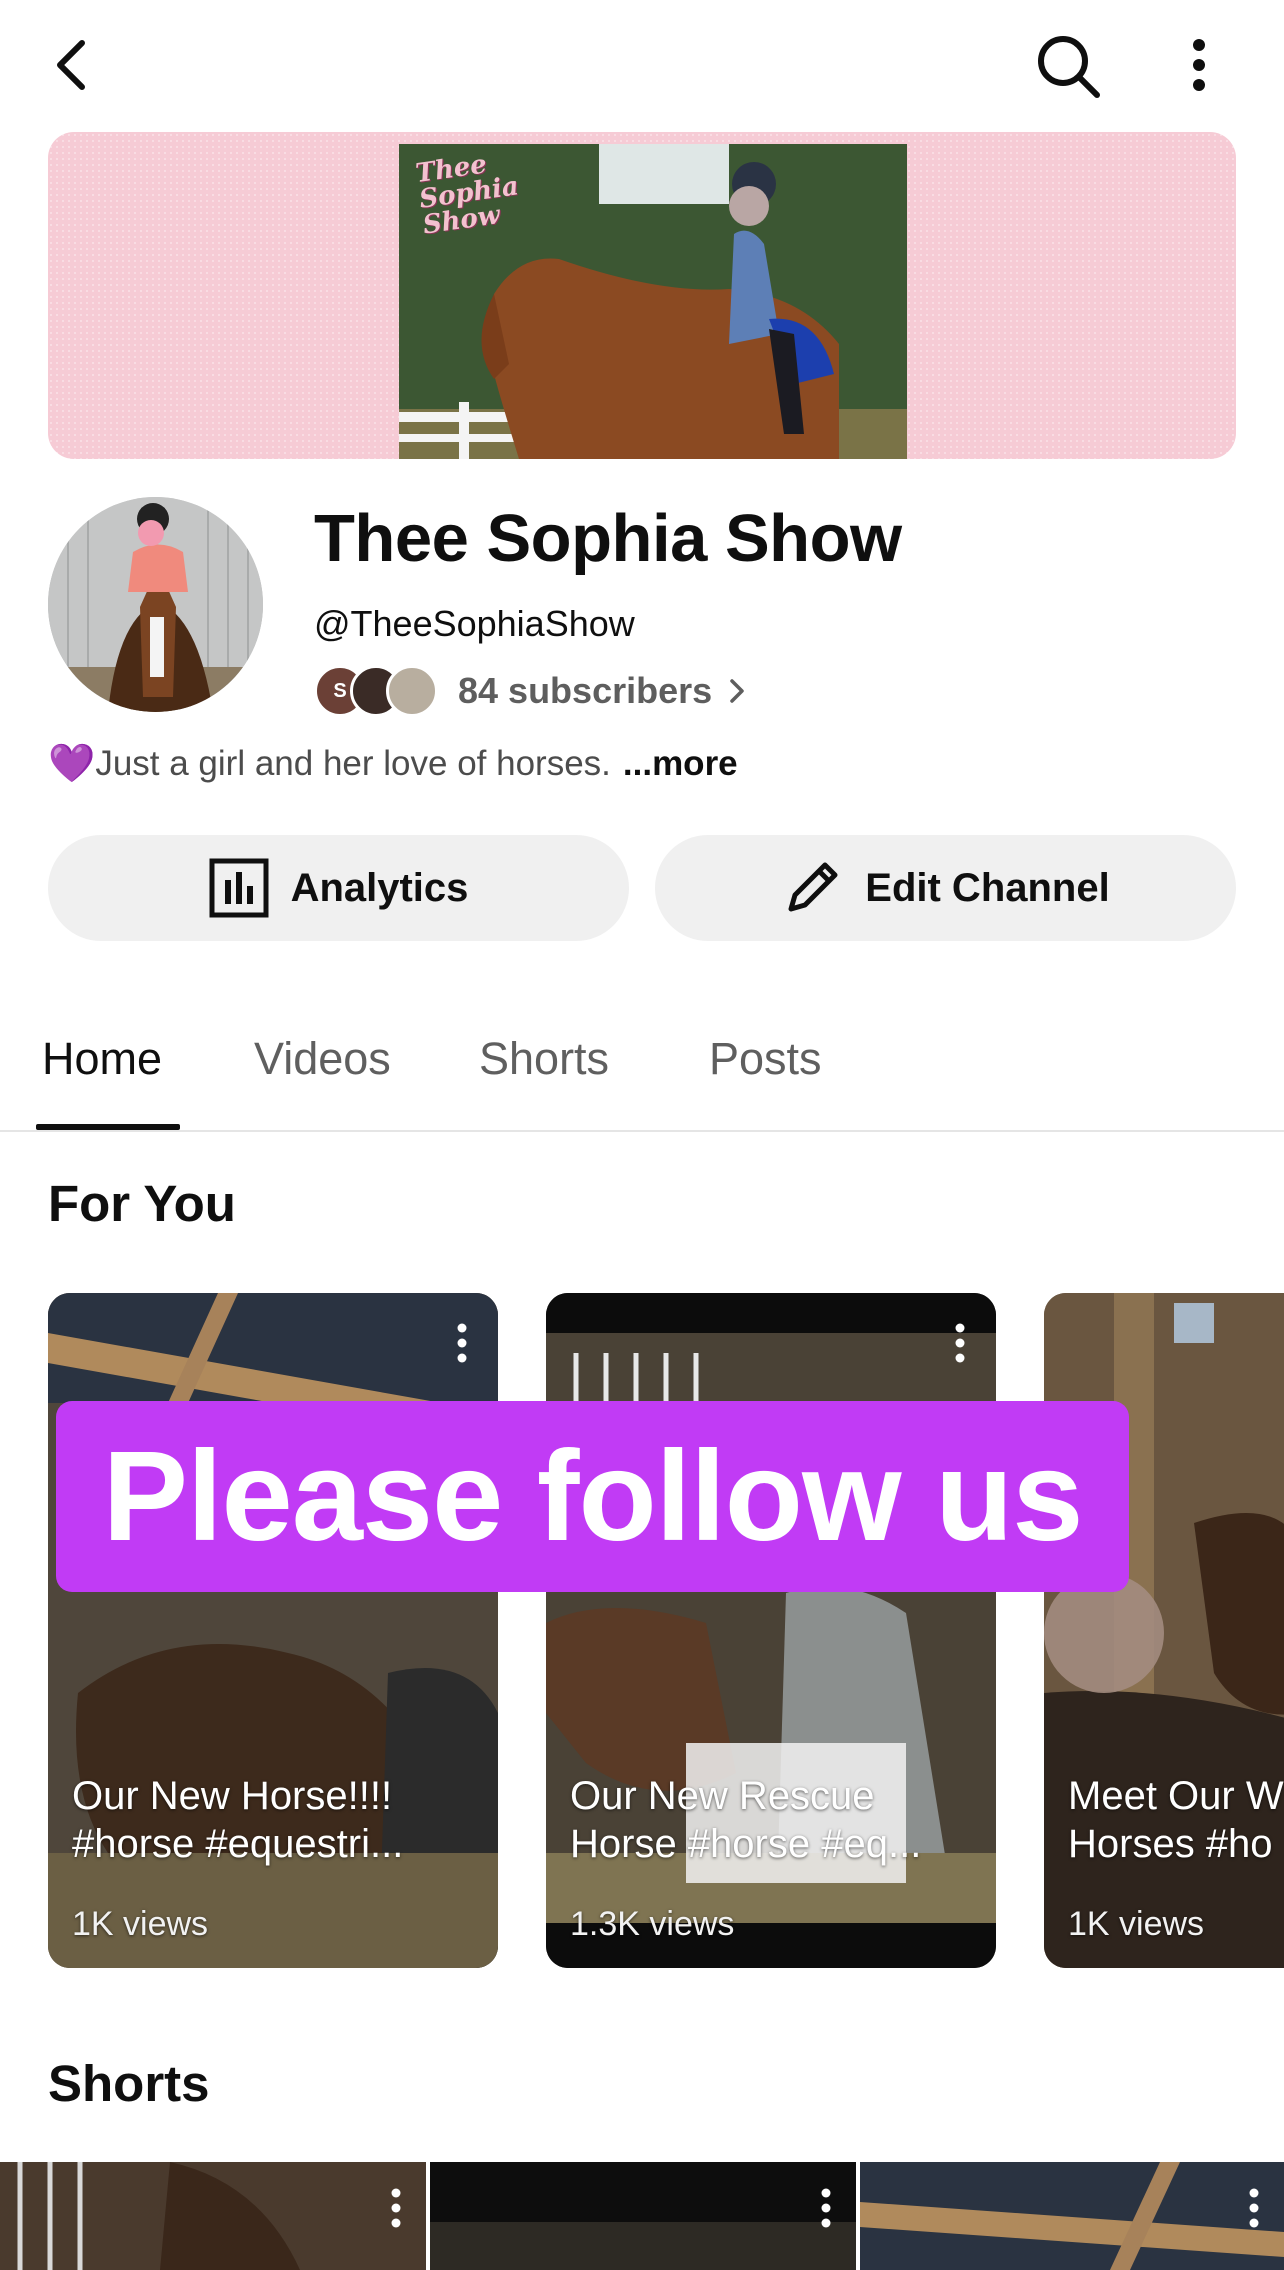 This screenshot has width=1284, height=2270. Describe the element at coordinates (765, 1059) in the screenshot. I see `tab-posts: Posts` at that location.